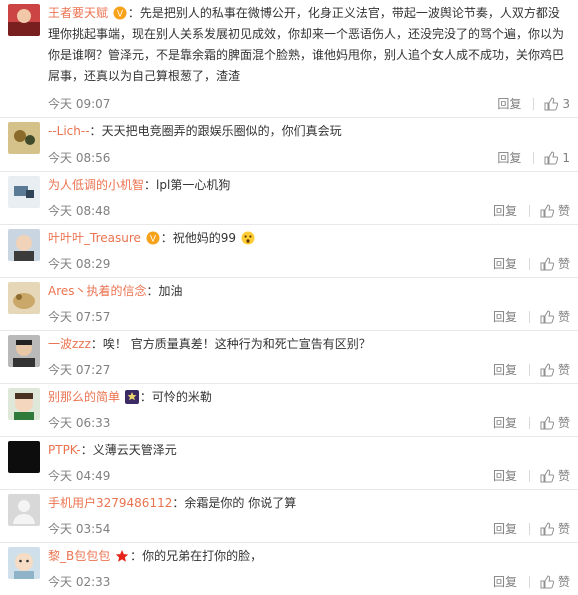 The height and width of the screenshot is (595, 578). Describe the element at coordinates (79, 556) in the screenshot. I see `username-link: 黎_B包包包` at that location.